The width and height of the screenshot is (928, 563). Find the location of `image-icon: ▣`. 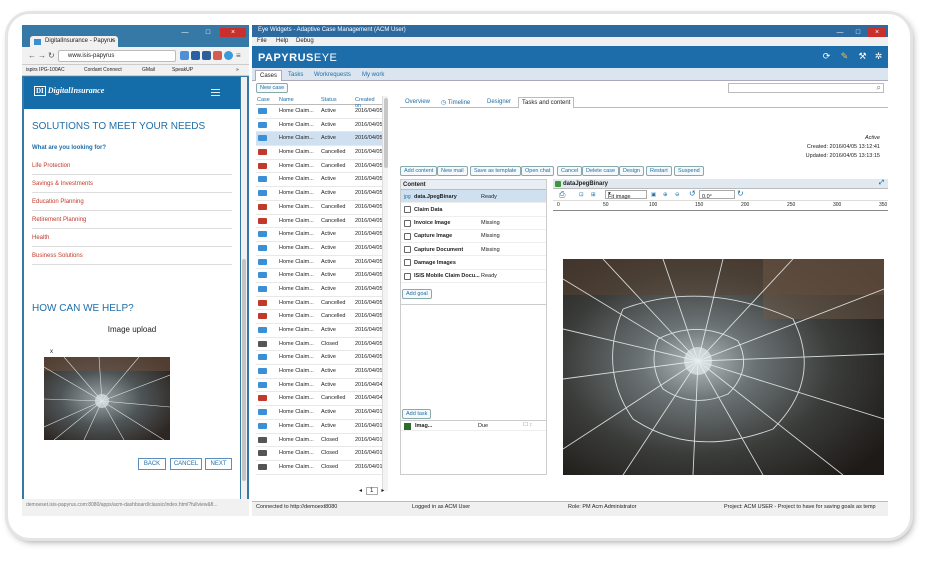

image-icon: ▣ is located at coordinates (653, 195).